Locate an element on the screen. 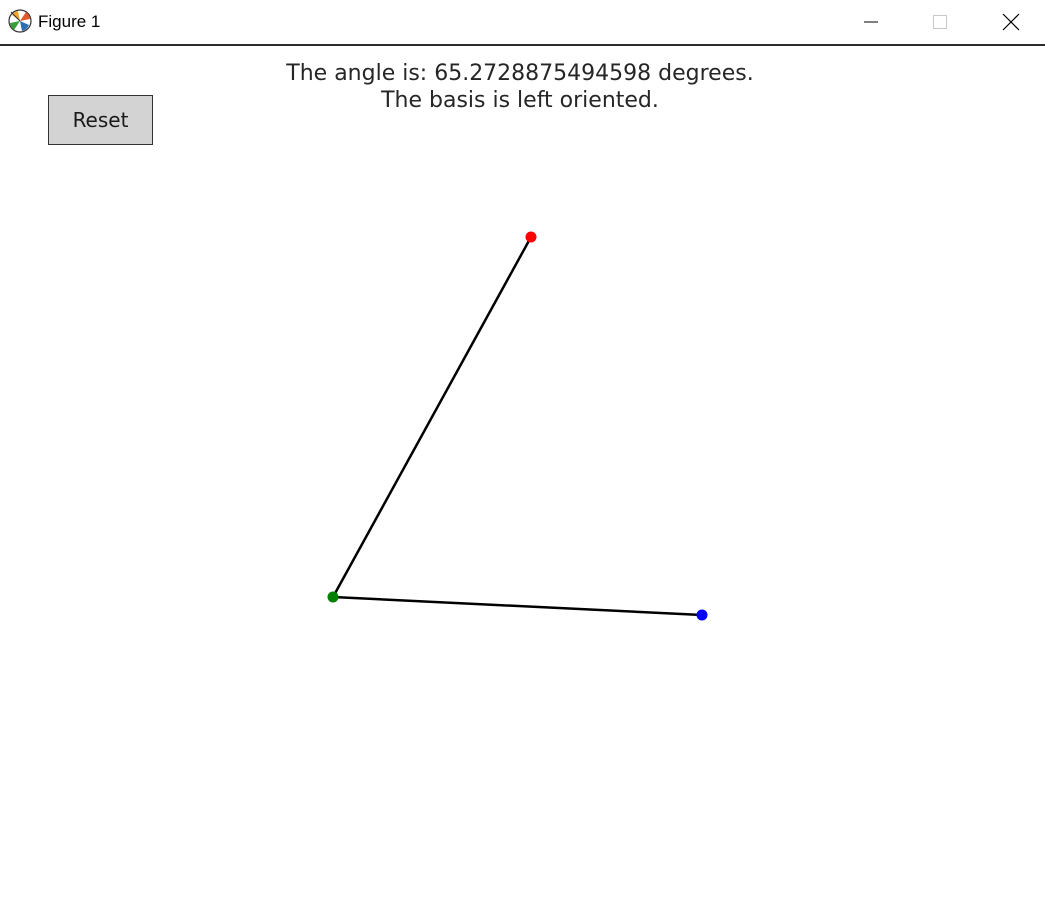 The height and width of the screenshot is (908, 1045). window-title: Figure 1 is located at coordinates (69, 21).